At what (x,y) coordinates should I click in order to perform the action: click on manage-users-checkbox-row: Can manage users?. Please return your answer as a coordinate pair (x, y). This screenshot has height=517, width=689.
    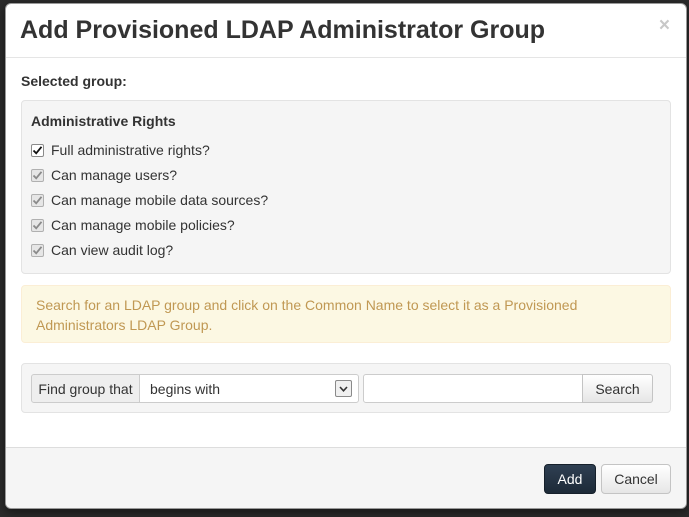
    Looking at the image, I should click on (104, 175).